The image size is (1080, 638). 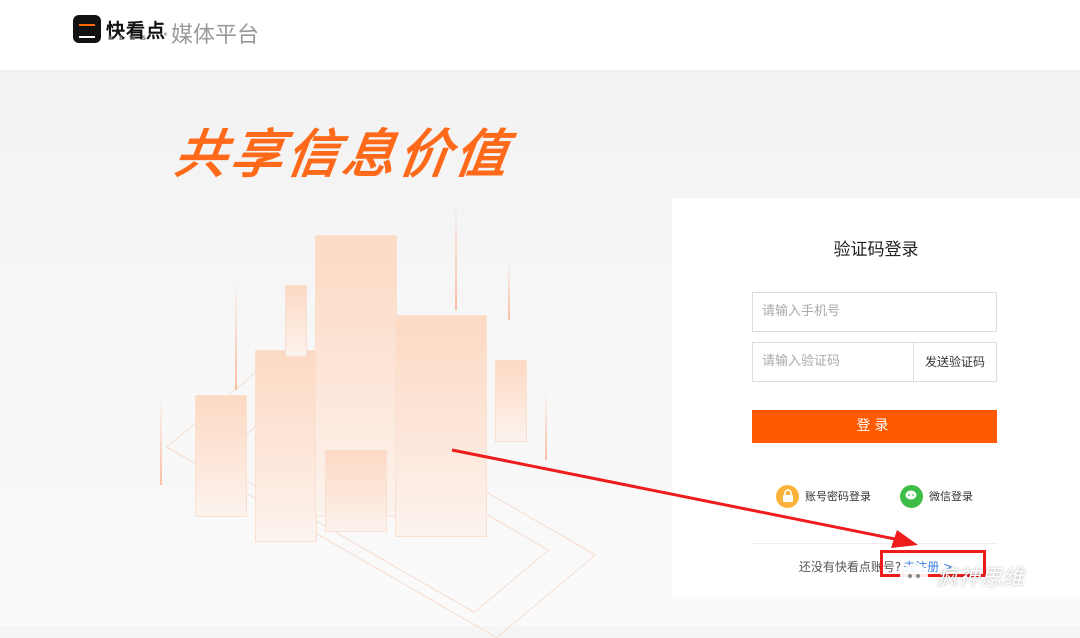 I want to click on wechat-chat-icon, so click(x=914, y=576).